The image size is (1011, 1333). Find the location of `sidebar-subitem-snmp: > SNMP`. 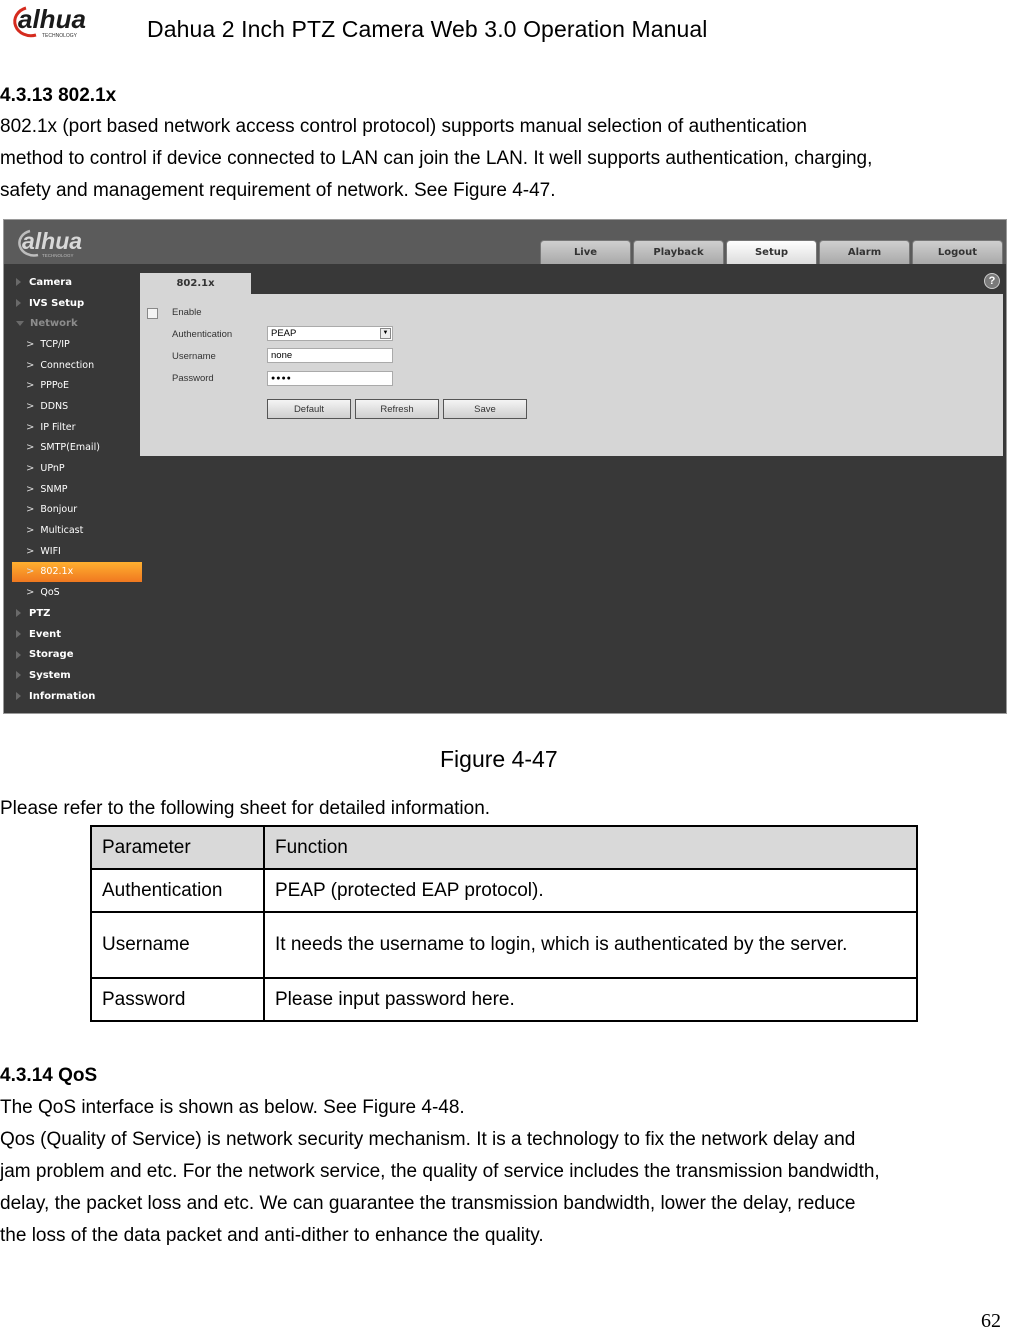

sidebar-subitem-snmp: > SNMP is located at coordinates (77, 489).